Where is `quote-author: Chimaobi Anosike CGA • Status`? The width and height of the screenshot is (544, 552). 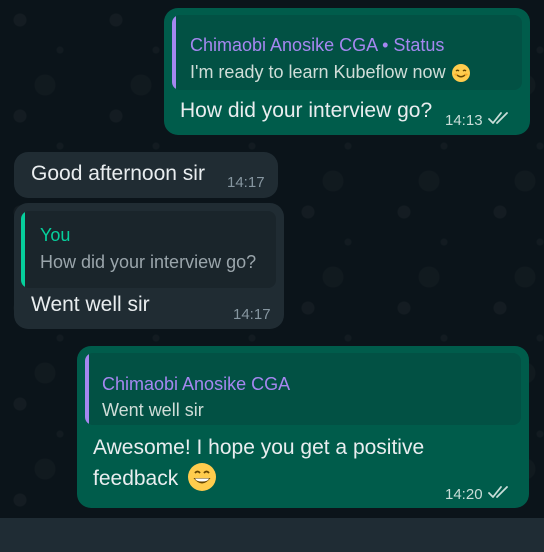
quote-author: Chimaobi Anosike CGA • Status is located at coordinates (317, 45).